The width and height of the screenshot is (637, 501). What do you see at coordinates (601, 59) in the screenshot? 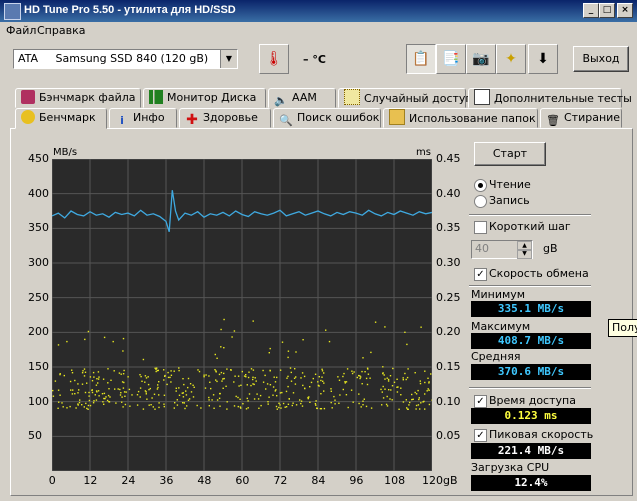
I see `exit-button: Выход` at bounding box center [601, 59].